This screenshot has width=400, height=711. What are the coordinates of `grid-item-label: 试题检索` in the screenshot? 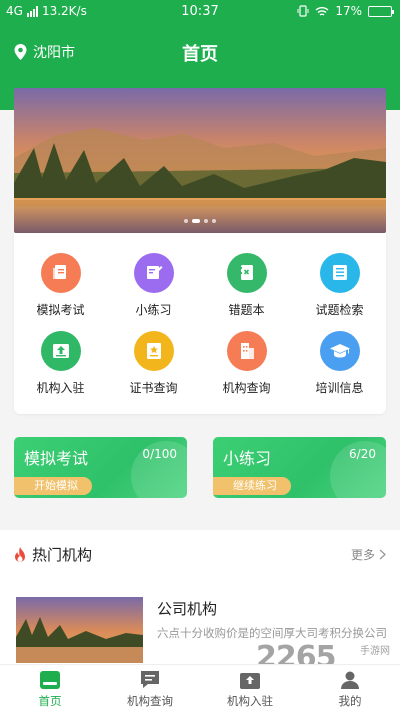 It's located at (339, 310).